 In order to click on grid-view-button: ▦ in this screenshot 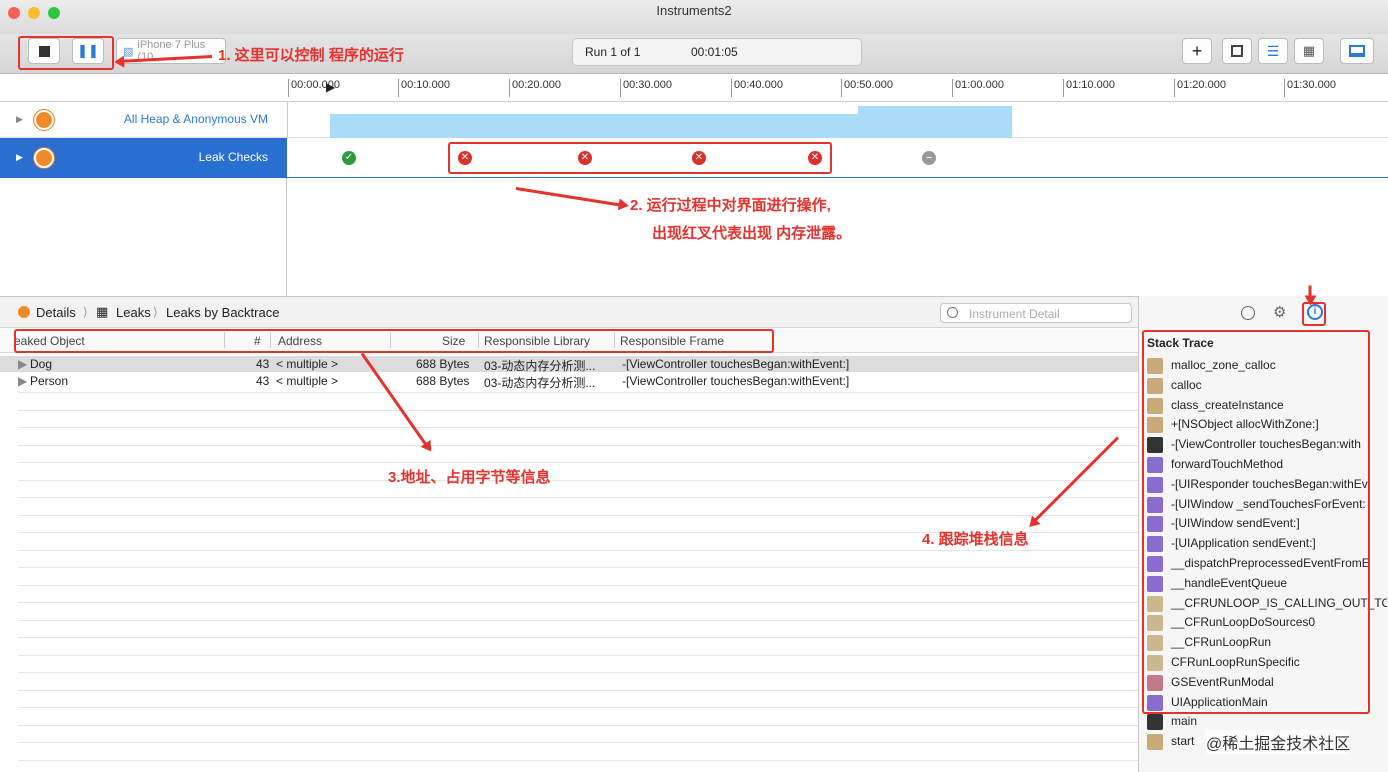, I will do `click(1309, 51)`.